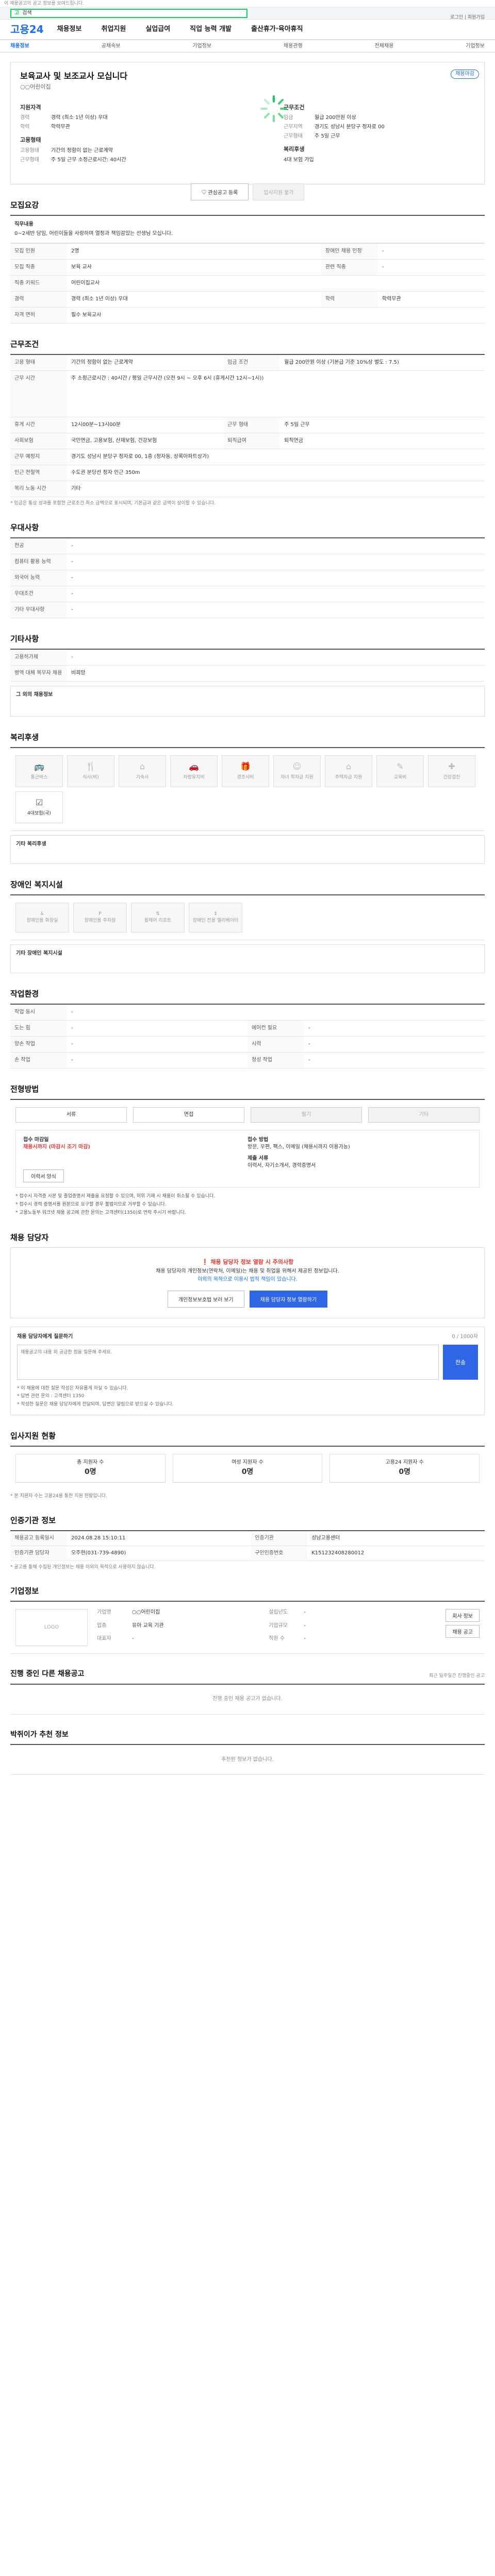 The width and height of the screenshot is (495, 2576). I want to click on welfare-tile: ☺ 자녀 학자금 지원, so click(297, 771).